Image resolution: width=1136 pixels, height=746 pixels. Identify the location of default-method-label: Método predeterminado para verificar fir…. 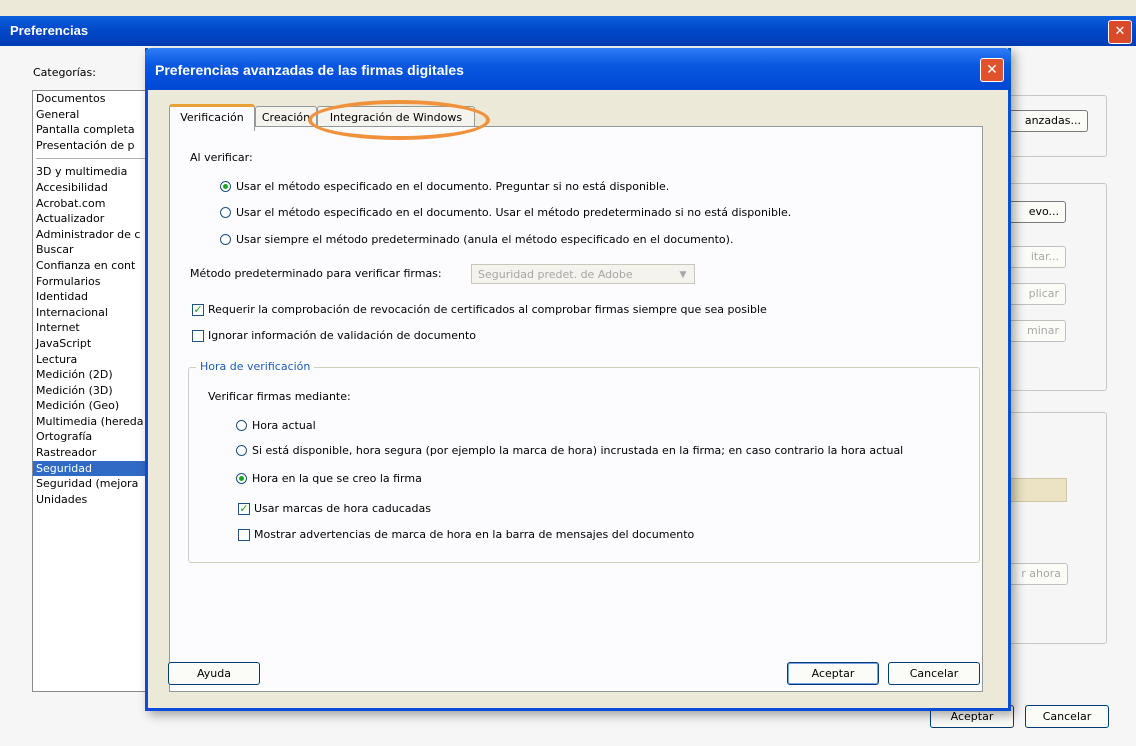
(316, 273).